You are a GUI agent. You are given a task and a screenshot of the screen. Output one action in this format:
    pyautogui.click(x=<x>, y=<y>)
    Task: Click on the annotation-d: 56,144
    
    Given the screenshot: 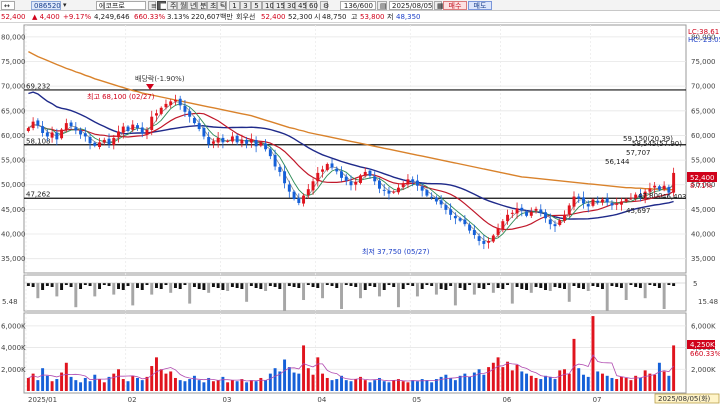 What is the action you would take?
    pyautogui.click(x=617, y=162)
    